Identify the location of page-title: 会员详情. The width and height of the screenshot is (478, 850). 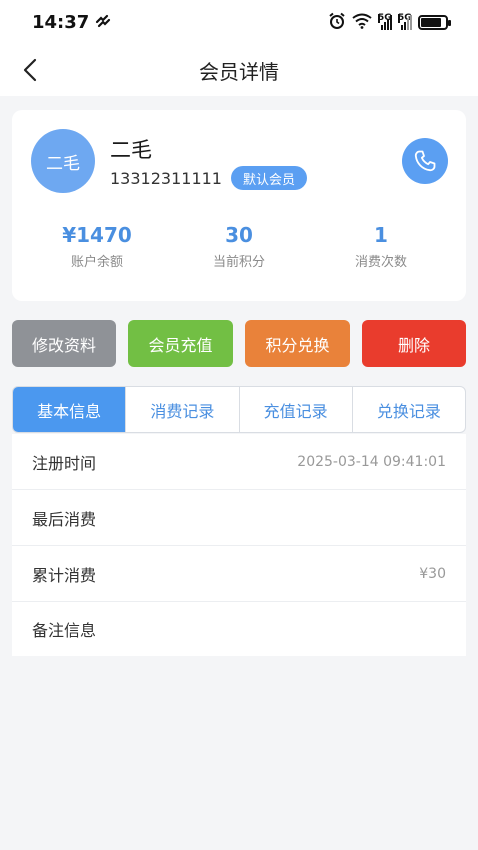
(239, 71).